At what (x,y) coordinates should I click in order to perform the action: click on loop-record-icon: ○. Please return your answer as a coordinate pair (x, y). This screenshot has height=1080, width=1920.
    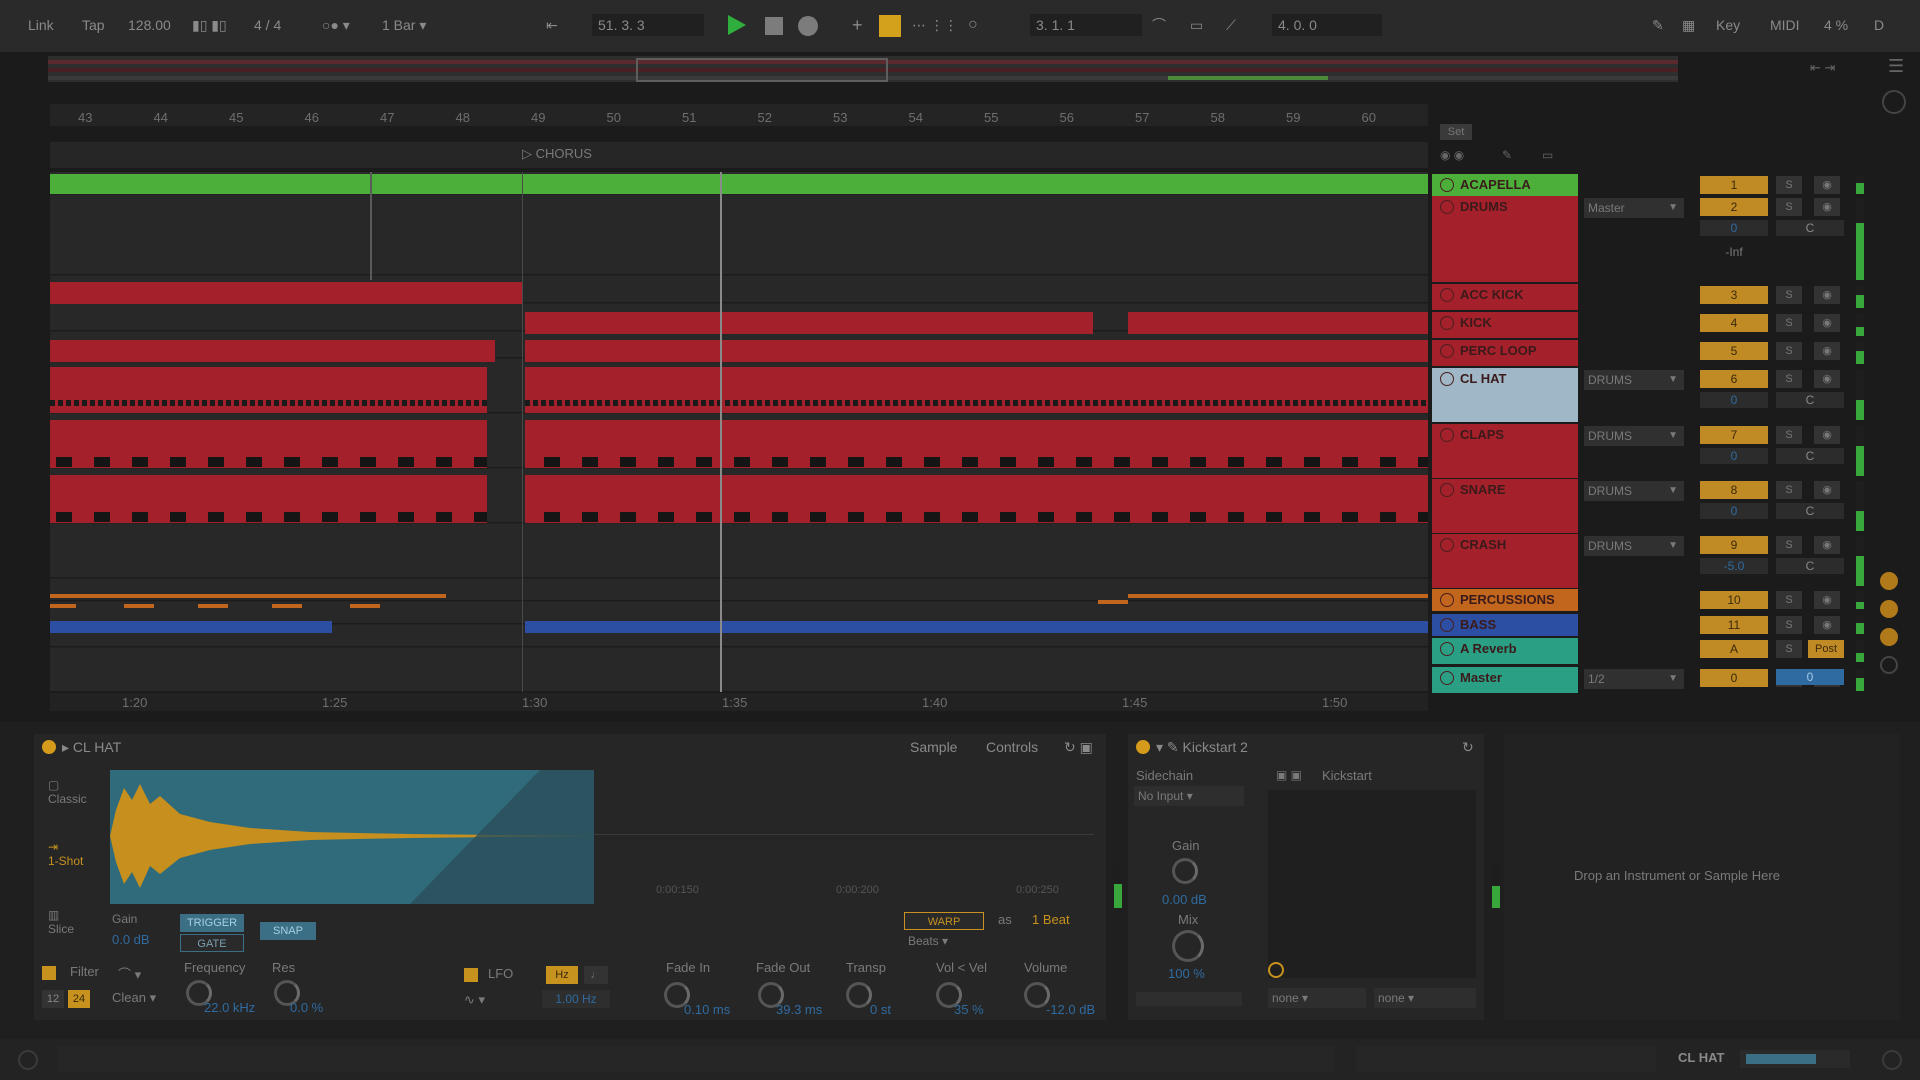
    Looking at the image, I should click on (973, 25).